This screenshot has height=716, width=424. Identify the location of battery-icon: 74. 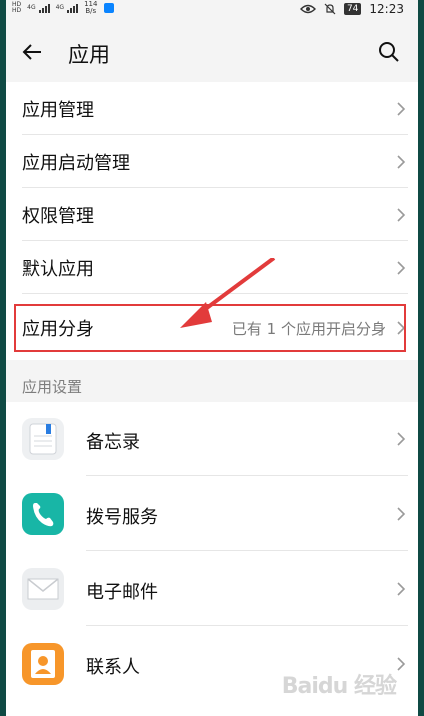
(352, 9).